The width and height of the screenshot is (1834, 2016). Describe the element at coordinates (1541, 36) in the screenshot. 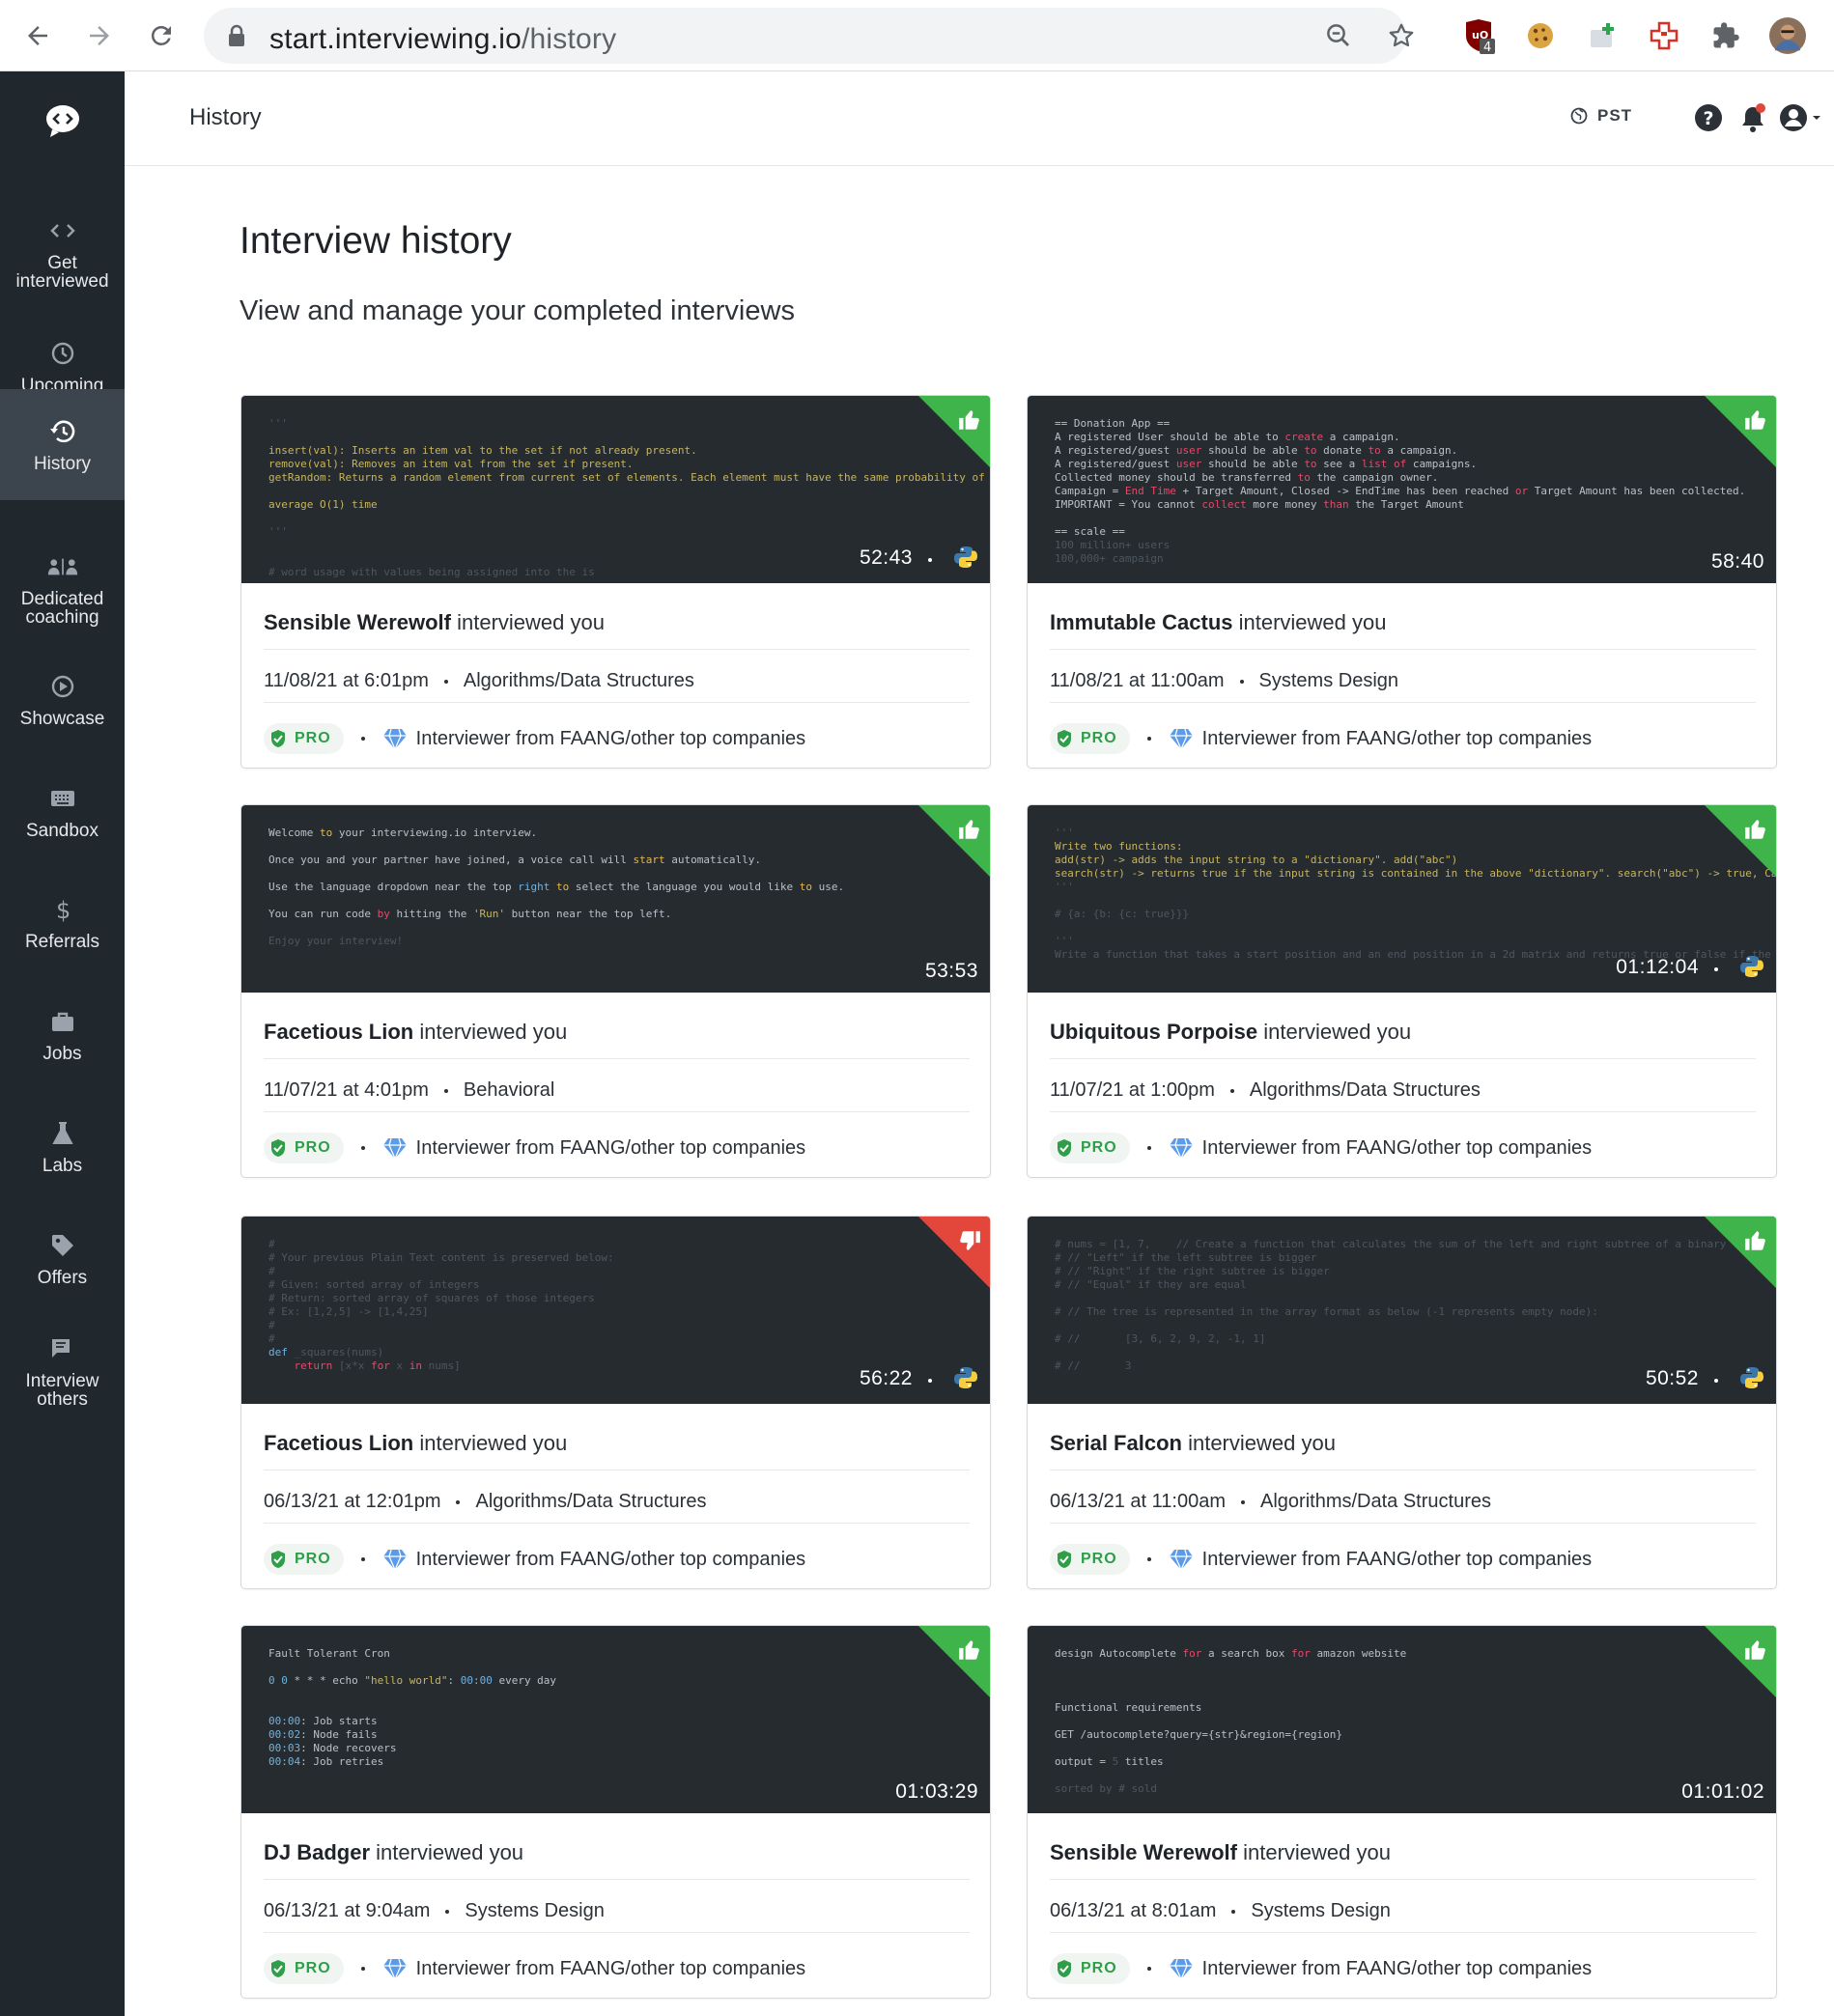

I see `cookie-extension-icon` at that location.